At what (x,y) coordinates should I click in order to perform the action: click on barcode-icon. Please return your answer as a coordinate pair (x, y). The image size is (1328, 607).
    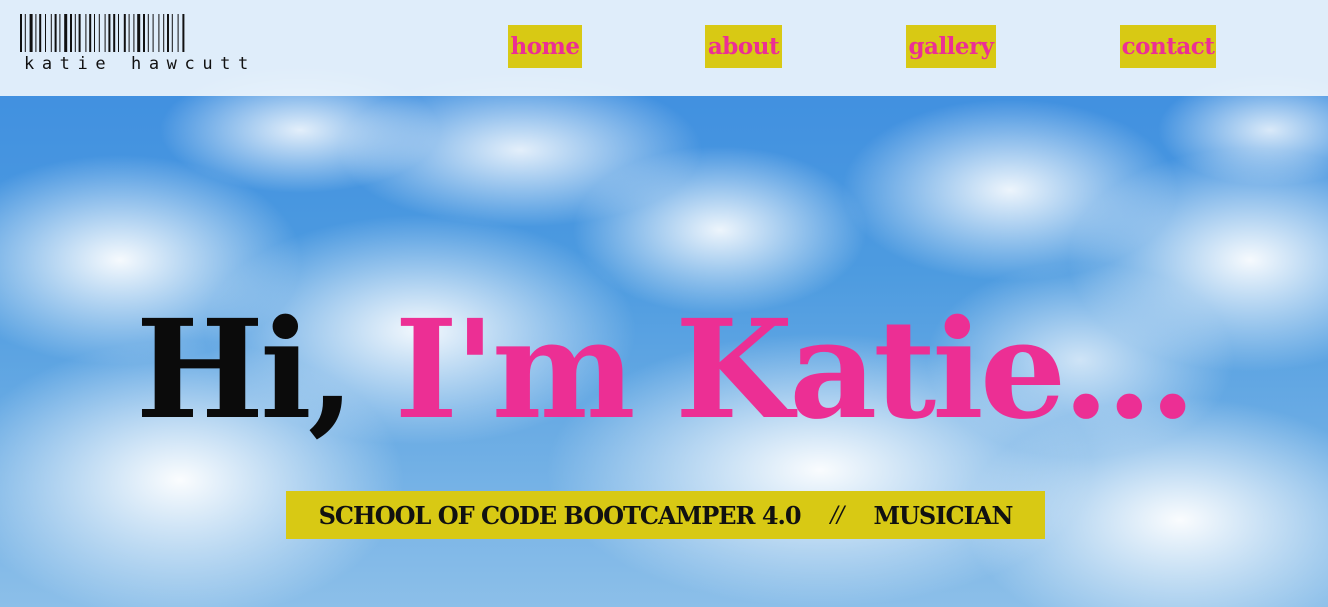
    Looking at the image, I should click on (102, 33).